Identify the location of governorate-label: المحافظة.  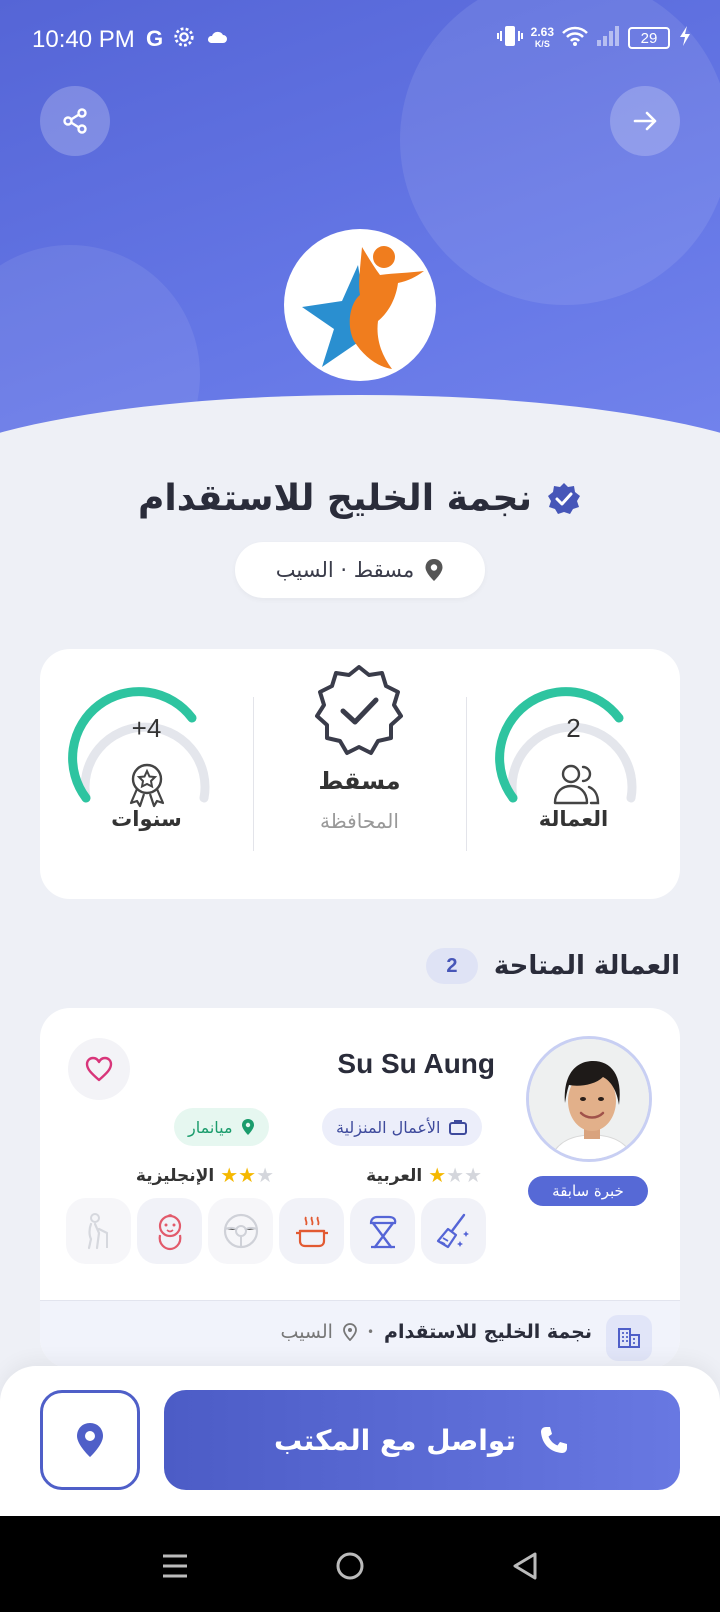
(359, 821).